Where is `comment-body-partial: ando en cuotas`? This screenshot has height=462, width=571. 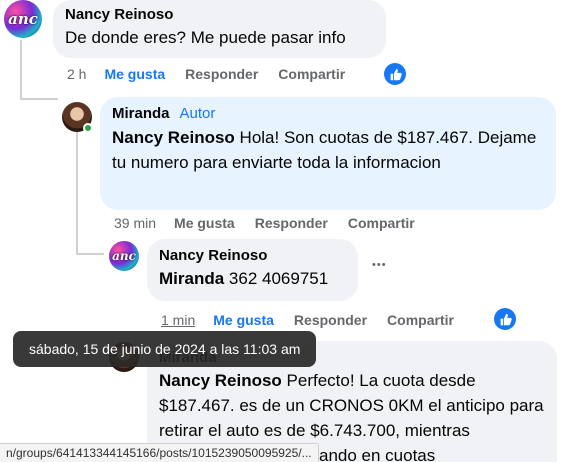
comment-body-partial: ando en cuotas is located at coordinates (377, 454).